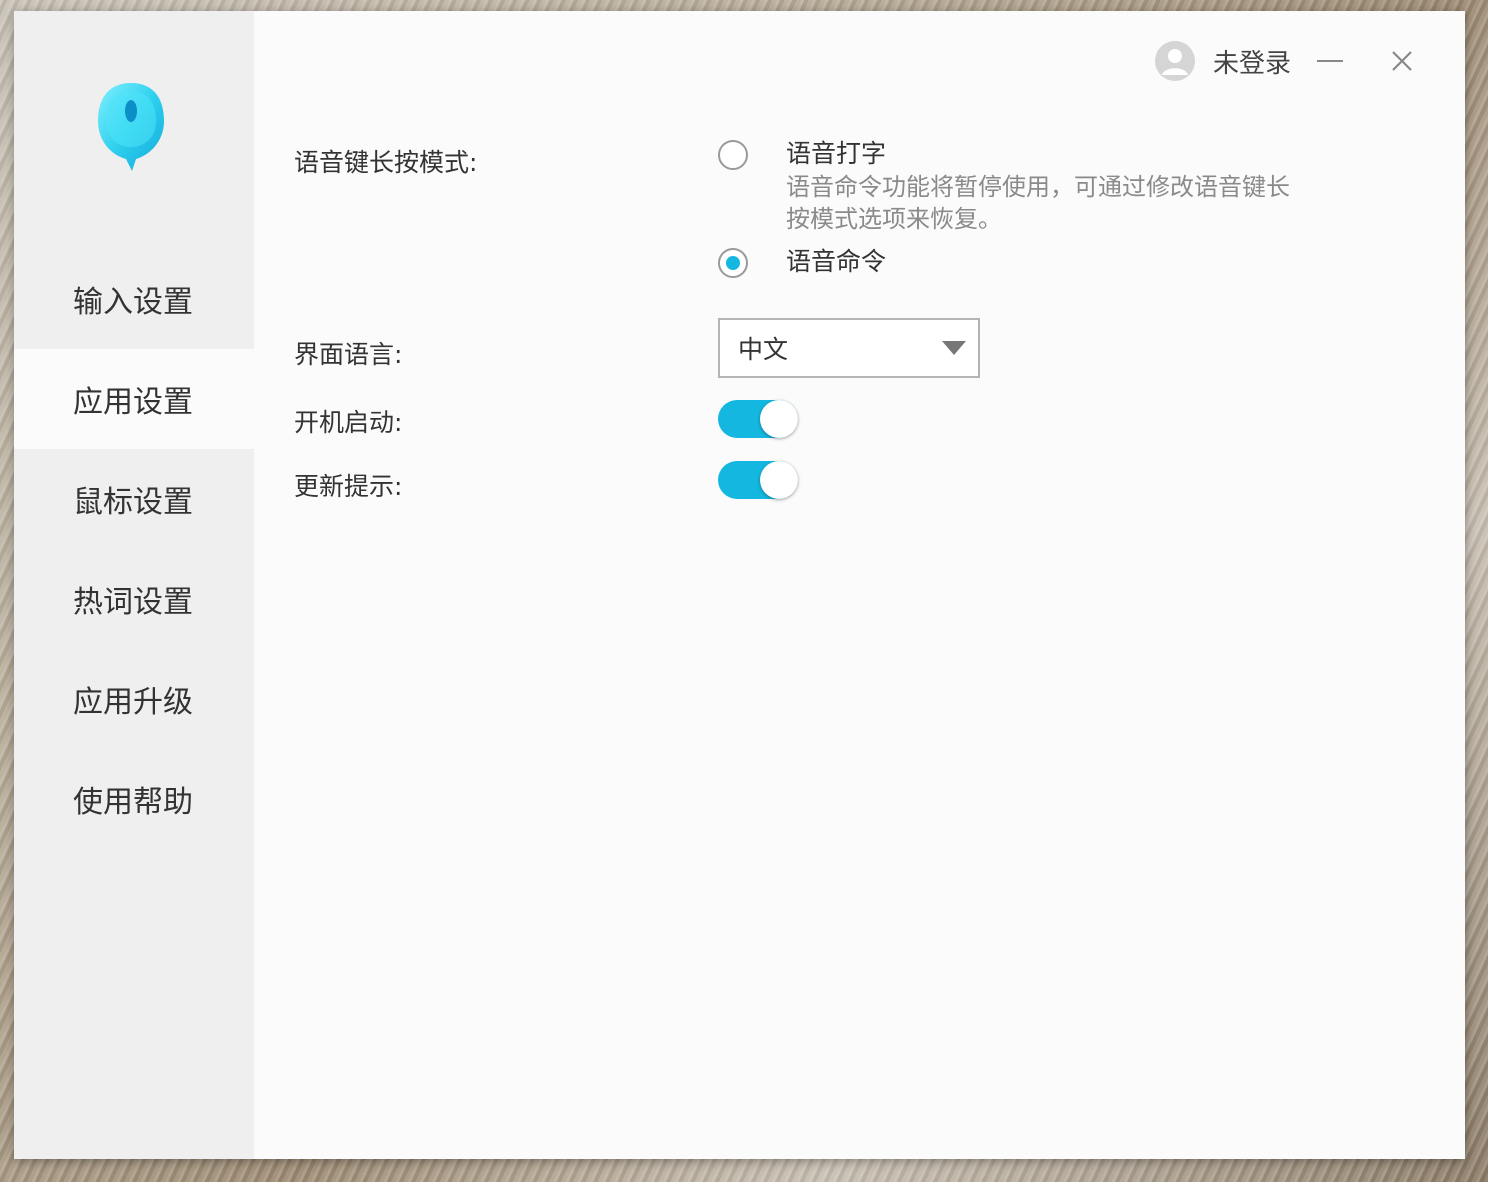 The height and width of the screenshot is (1182, 1488). I want to click on sidebar-item-input-settings: 输入设置, so click(134, 299).